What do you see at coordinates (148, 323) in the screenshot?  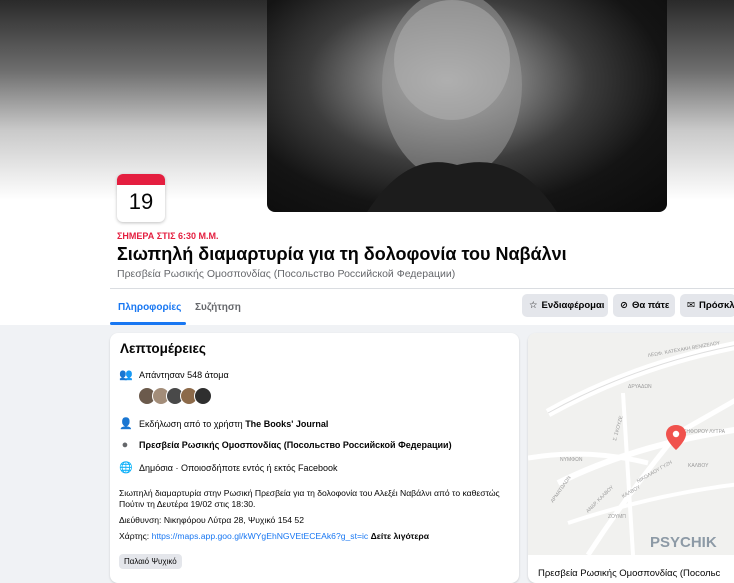 I see `active-tab-indicator` at bounding box center [148, 323].